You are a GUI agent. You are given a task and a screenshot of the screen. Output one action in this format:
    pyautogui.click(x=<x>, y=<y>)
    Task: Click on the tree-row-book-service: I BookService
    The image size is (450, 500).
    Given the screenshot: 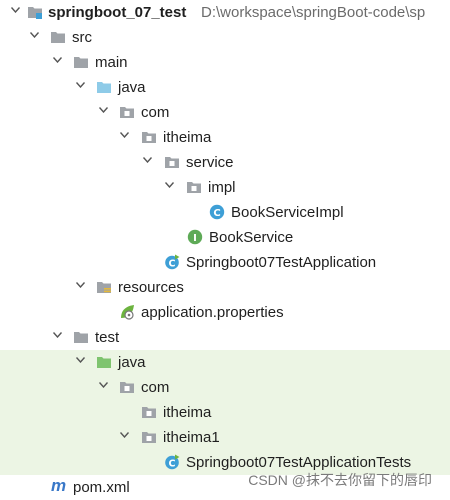 What is the action you would take?
    pyautogui.click(x=225, y=237)
    